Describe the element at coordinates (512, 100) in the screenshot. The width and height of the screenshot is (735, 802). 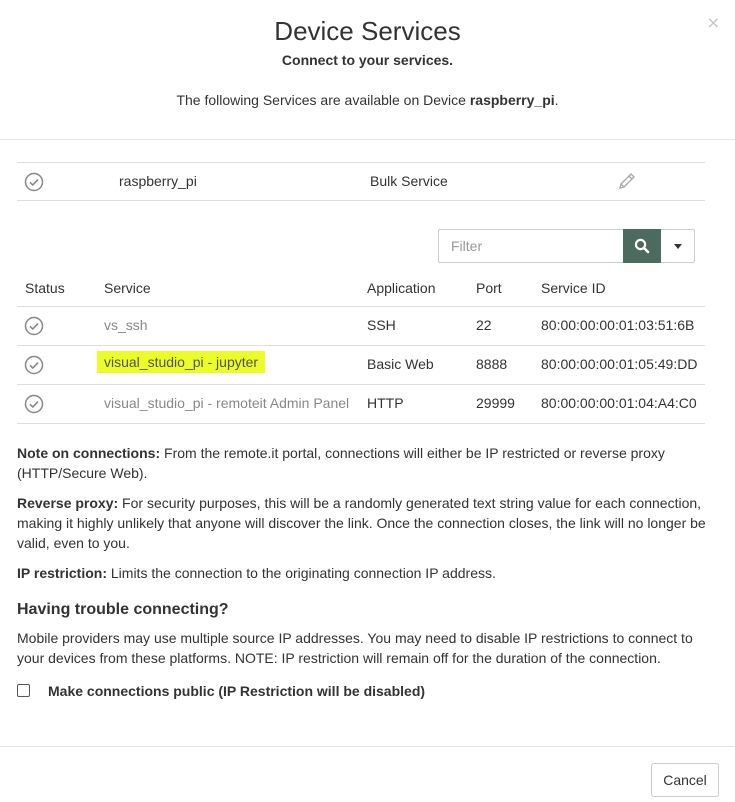
I see `device-name: raspberry_pi` at that location.